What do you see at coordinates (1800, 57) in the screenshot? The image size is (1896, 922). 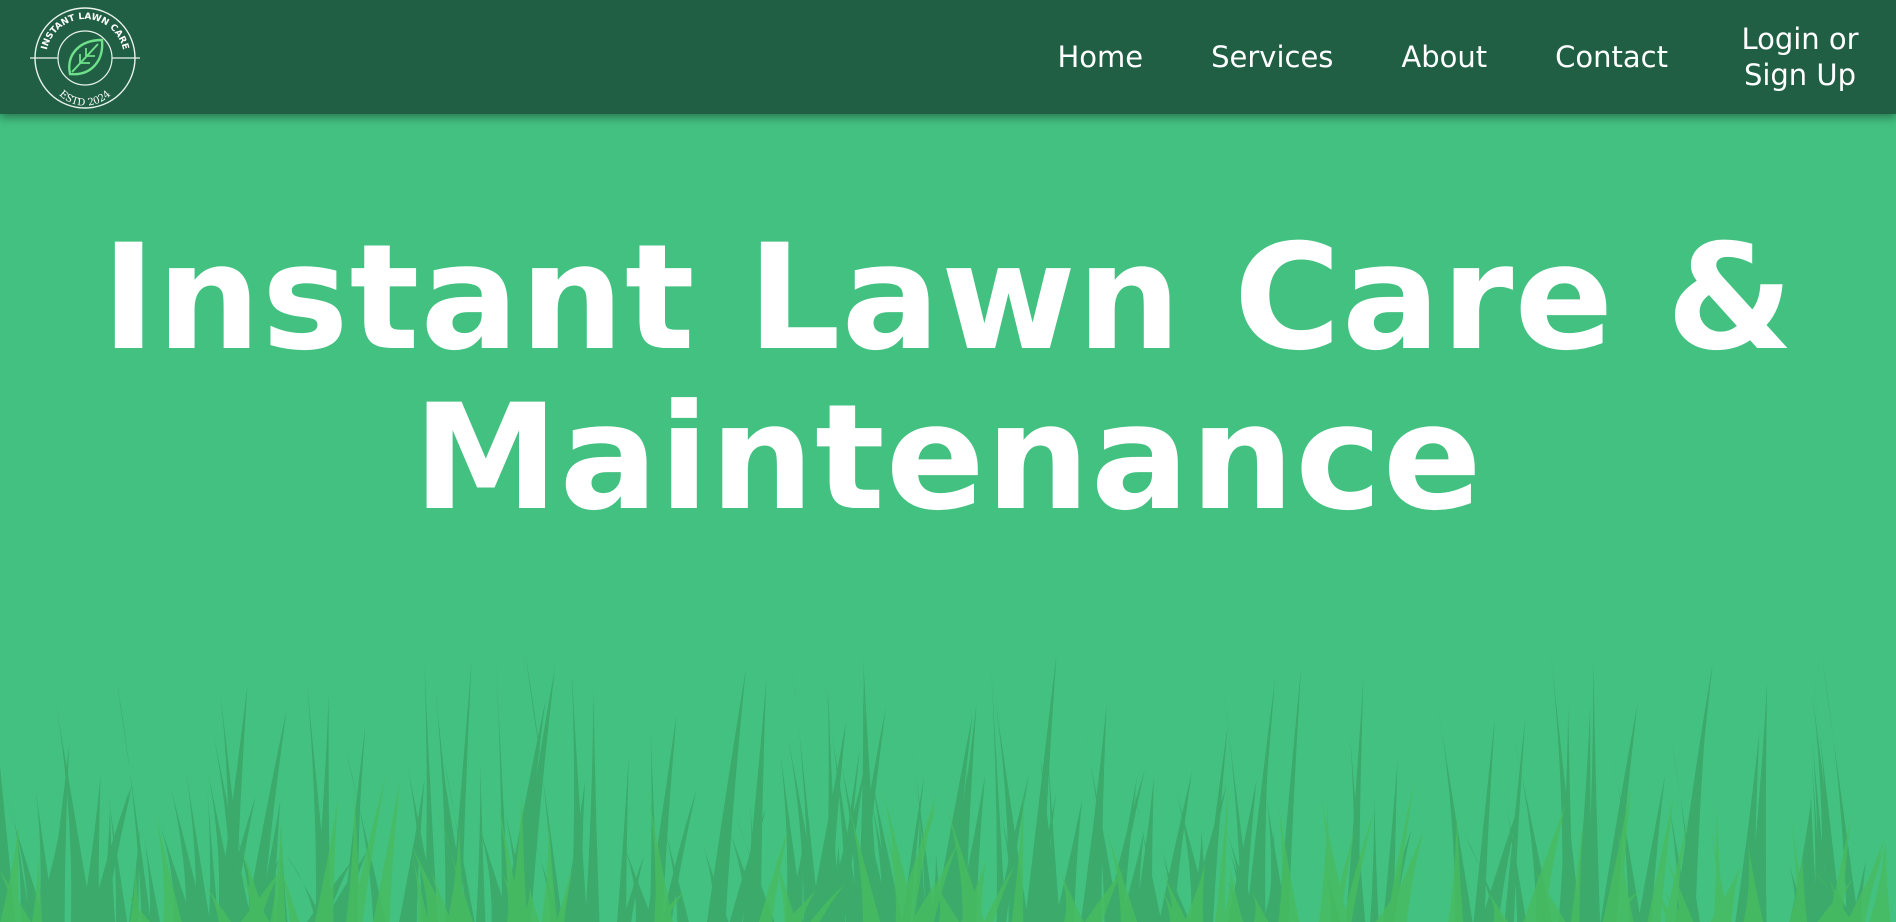 I see `nav-login-signup-link: Login or Sign Up` at bounding box center [1800, 57].